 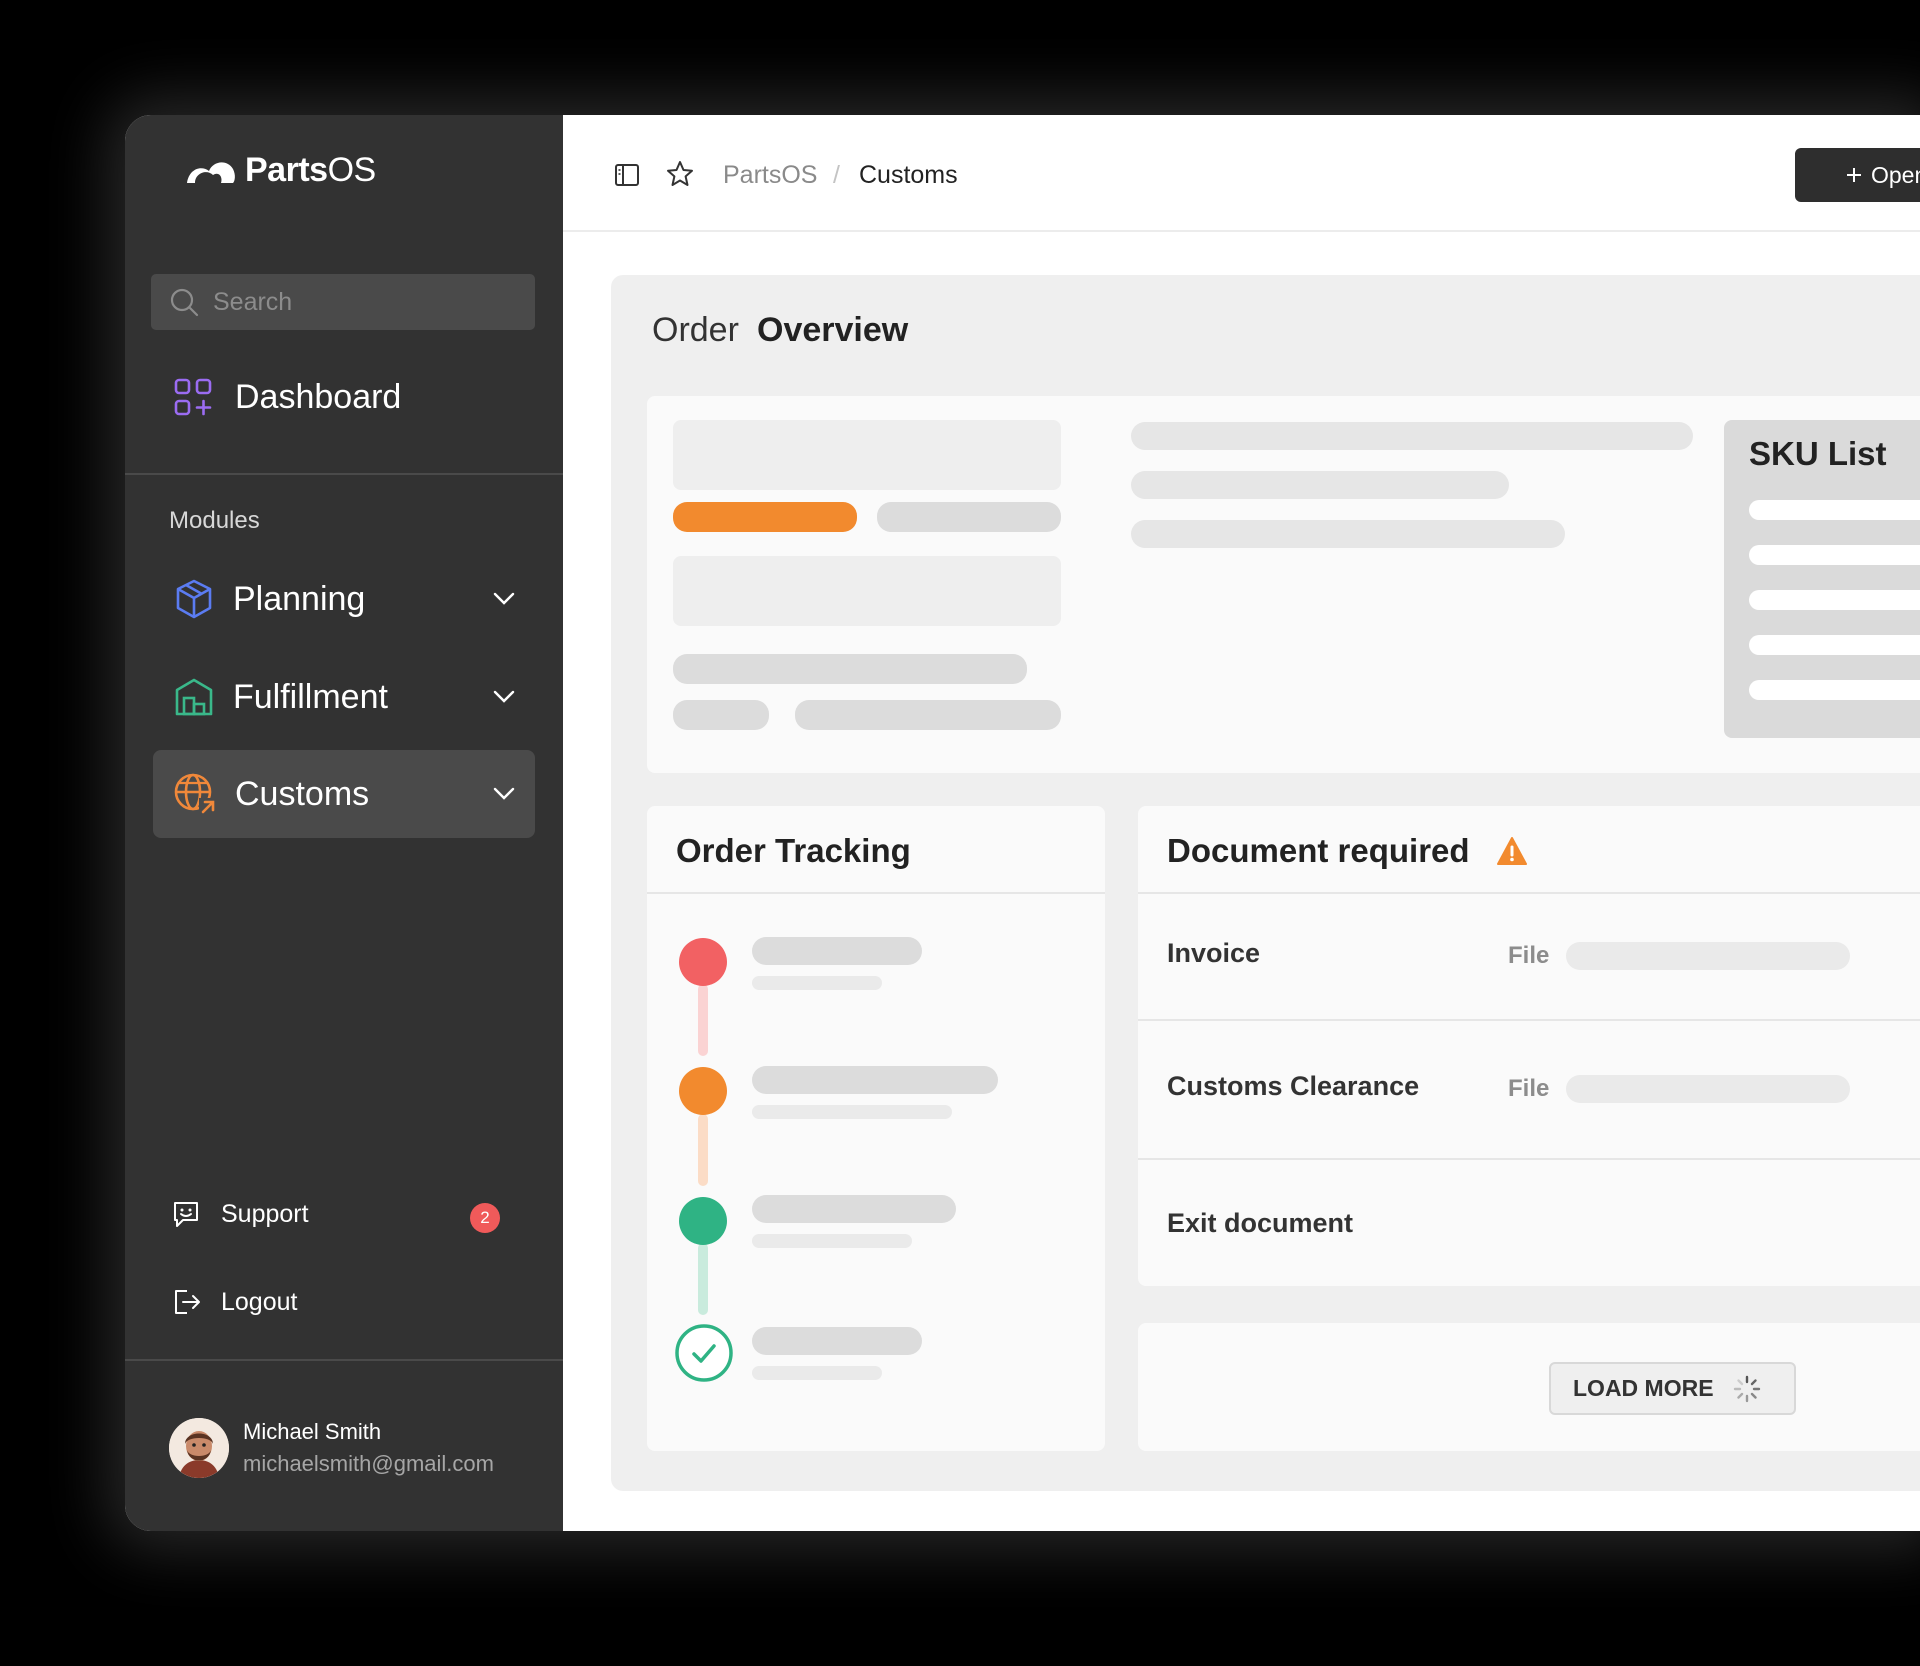 What do you see at coordinates (299, 598) in the screenshot?
I see `sidebar-item-label: Planning` at bounding box center [299, 598].